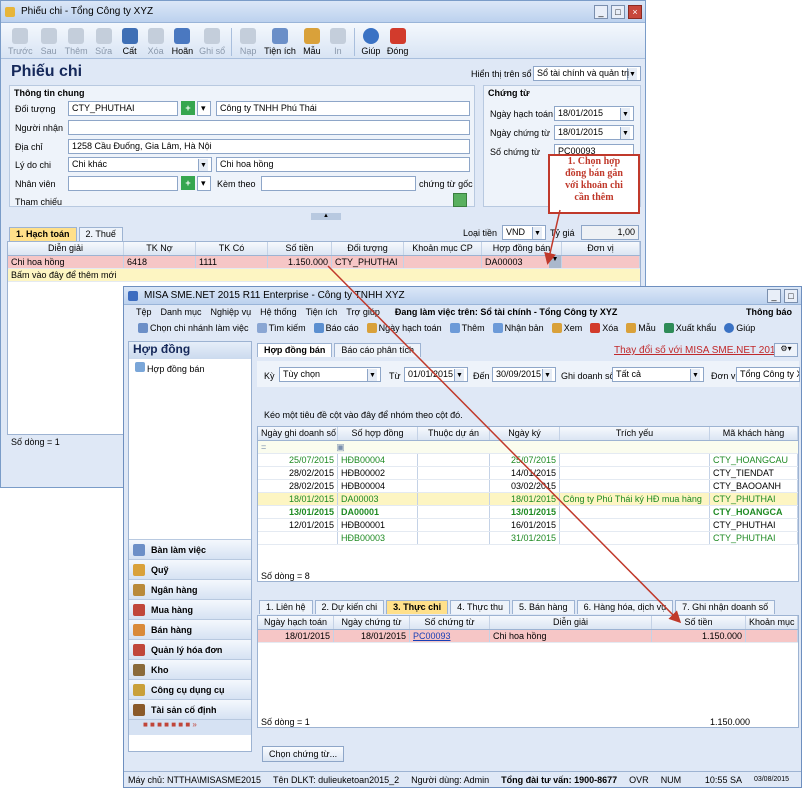 This screenshot has width=802, height=788. What do you see at coordinates (552, 237) in the screenshot?
I see `arrow-to-contract-cell` at bounding box center [552, 237].